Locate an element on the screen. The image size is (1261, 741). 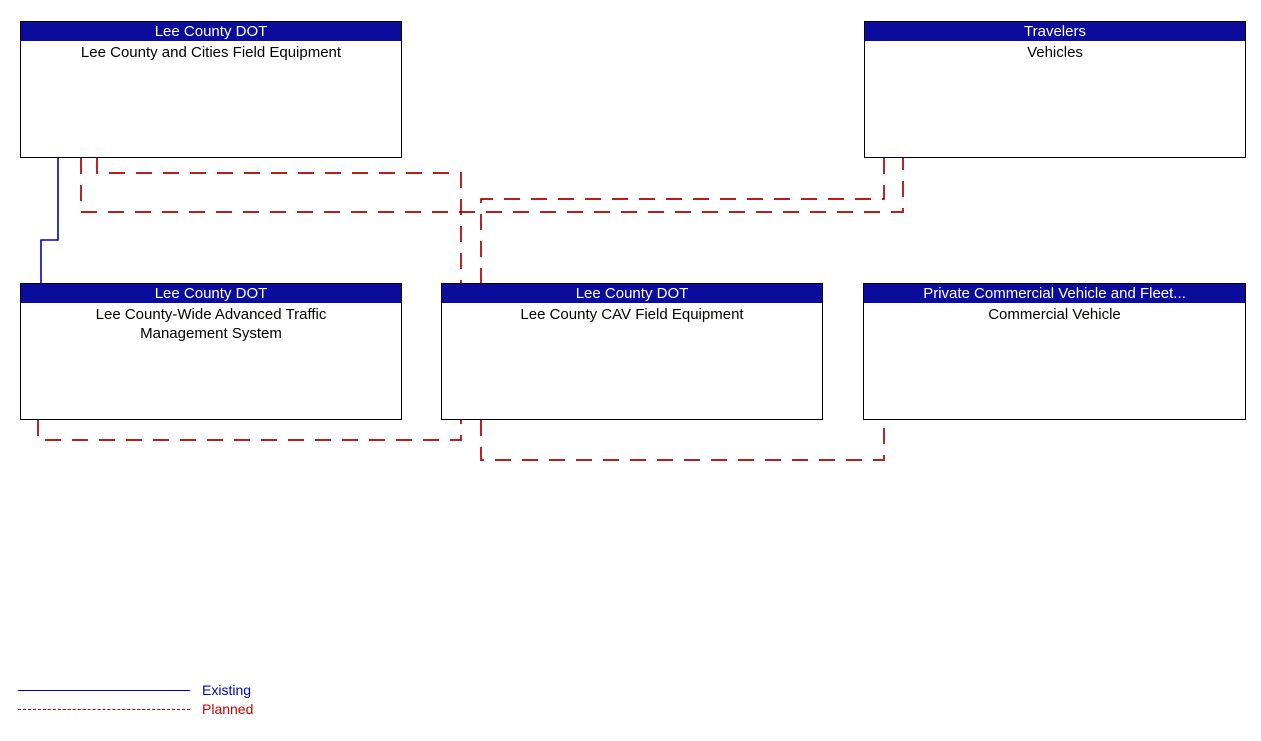
node-stakeholder-label: Travelers is located at coordinates (1055, 31).